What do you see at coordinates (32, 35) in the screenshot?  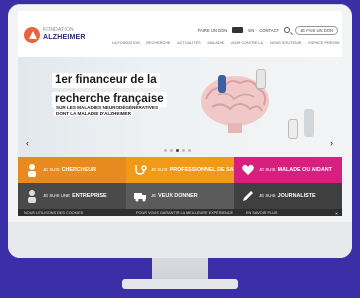 I see `logo-mark-icon` at bounding box center [32, 35].